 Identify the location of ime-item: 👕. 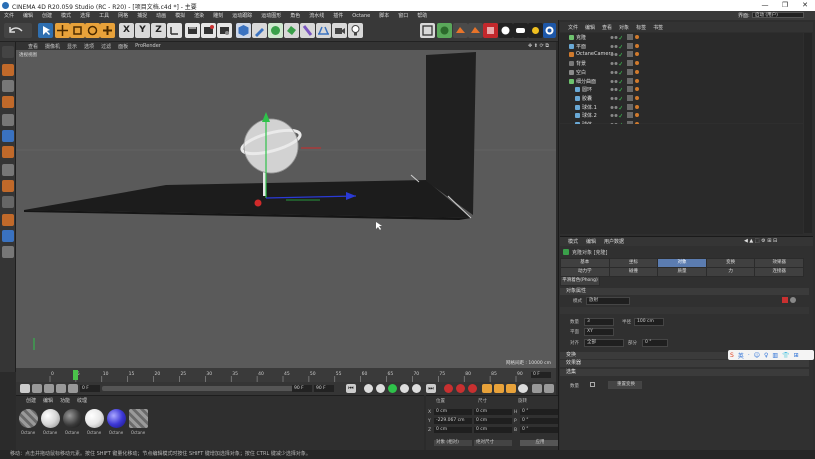
(785, 355).